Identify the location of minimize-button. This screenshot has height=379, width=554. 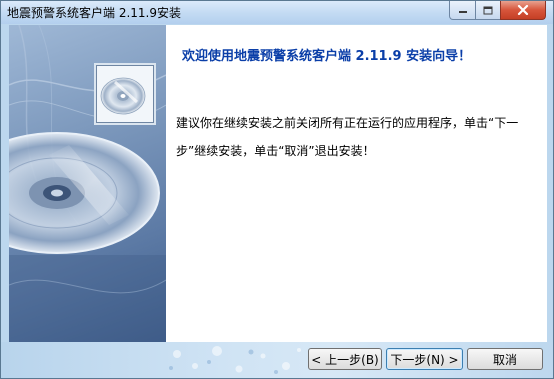
(462, 10).